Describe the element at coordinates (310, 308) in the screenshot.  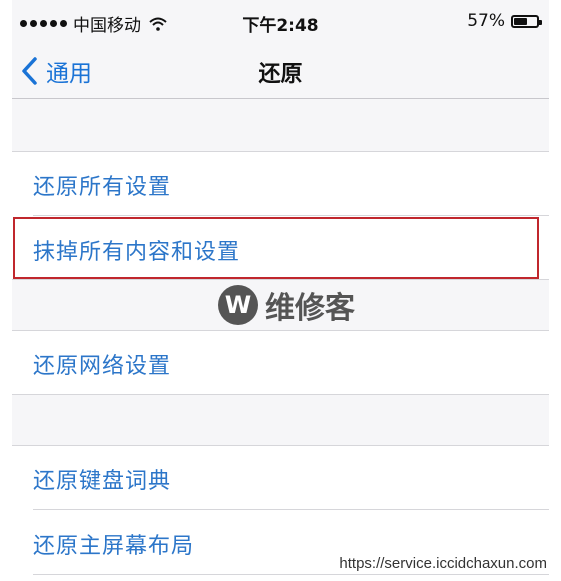
I see `watermark-text: 维修客` at that location.